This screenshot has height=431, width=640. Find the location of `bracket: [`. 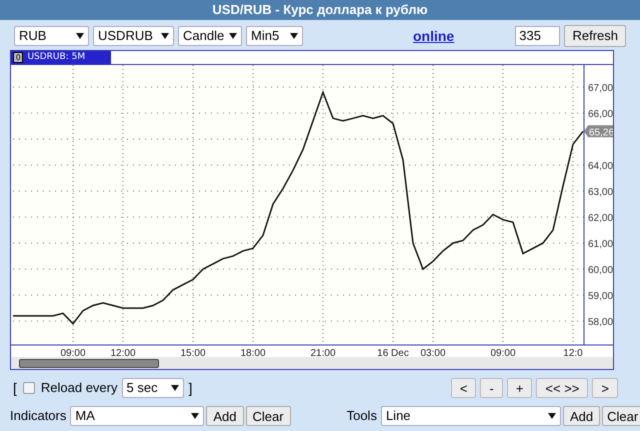

bracket: [ is located at coordinates (15, 388).